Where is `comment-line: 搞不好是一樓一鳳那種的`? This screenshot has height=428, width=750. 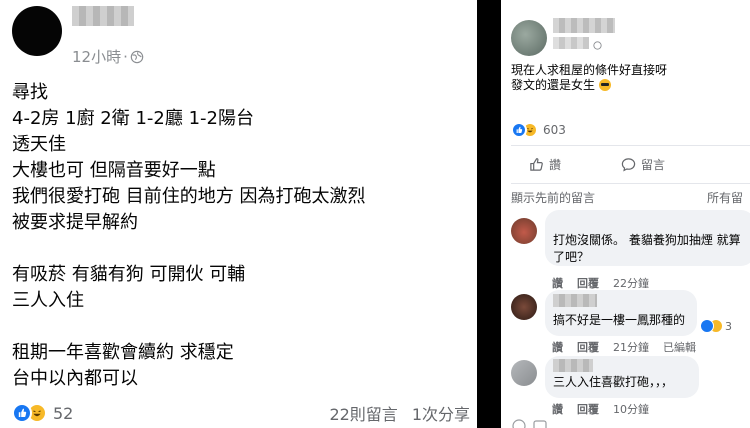 comment-line: 搞不好是一樓一鳳那種的 is located at coordinates (619, 320).